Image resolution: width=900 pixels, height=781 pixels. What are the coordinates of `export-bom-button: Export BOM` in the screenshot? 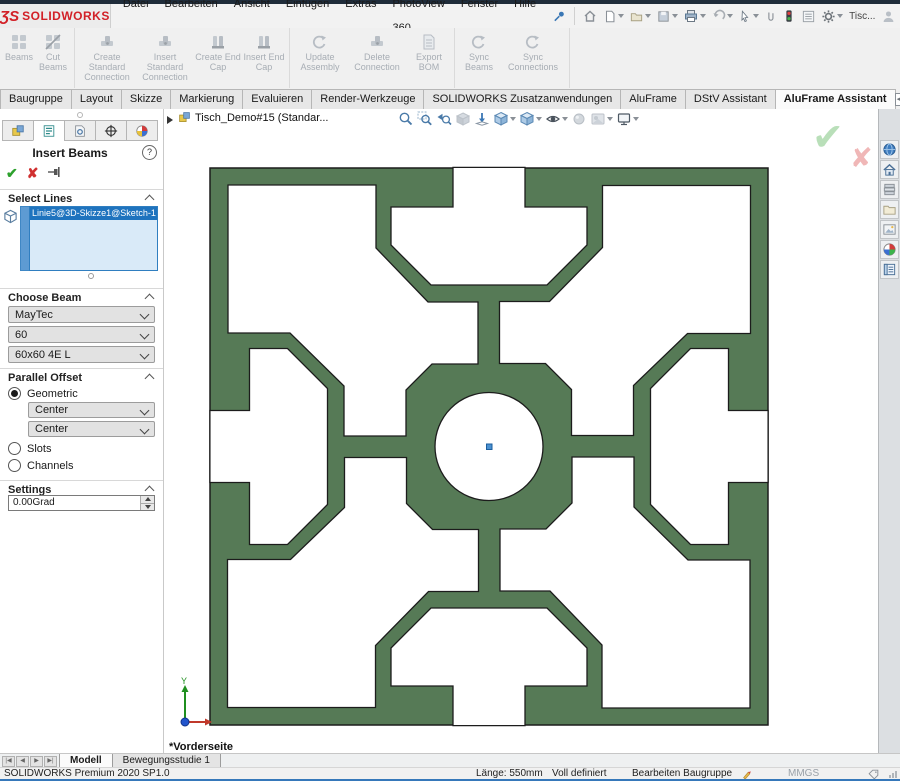 It's located at (429, 52).